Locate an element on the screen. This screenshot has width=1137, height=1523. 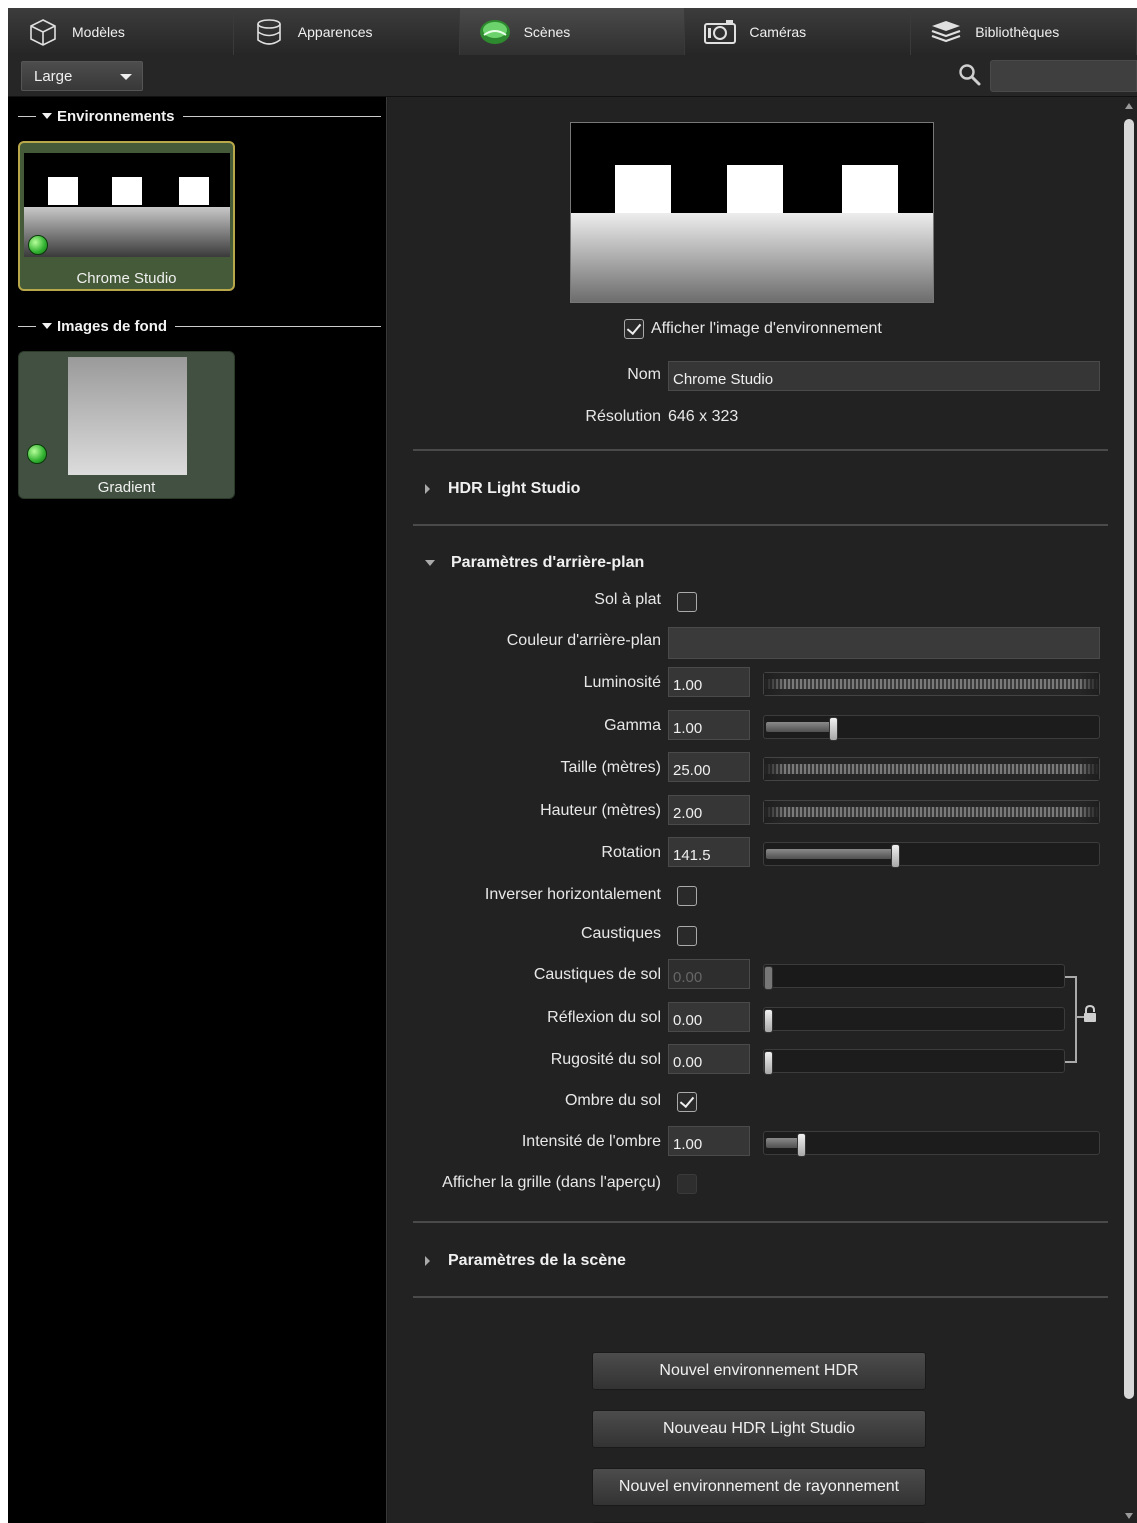
environments-section-header: Environnements is located at coordinates (197, 116).